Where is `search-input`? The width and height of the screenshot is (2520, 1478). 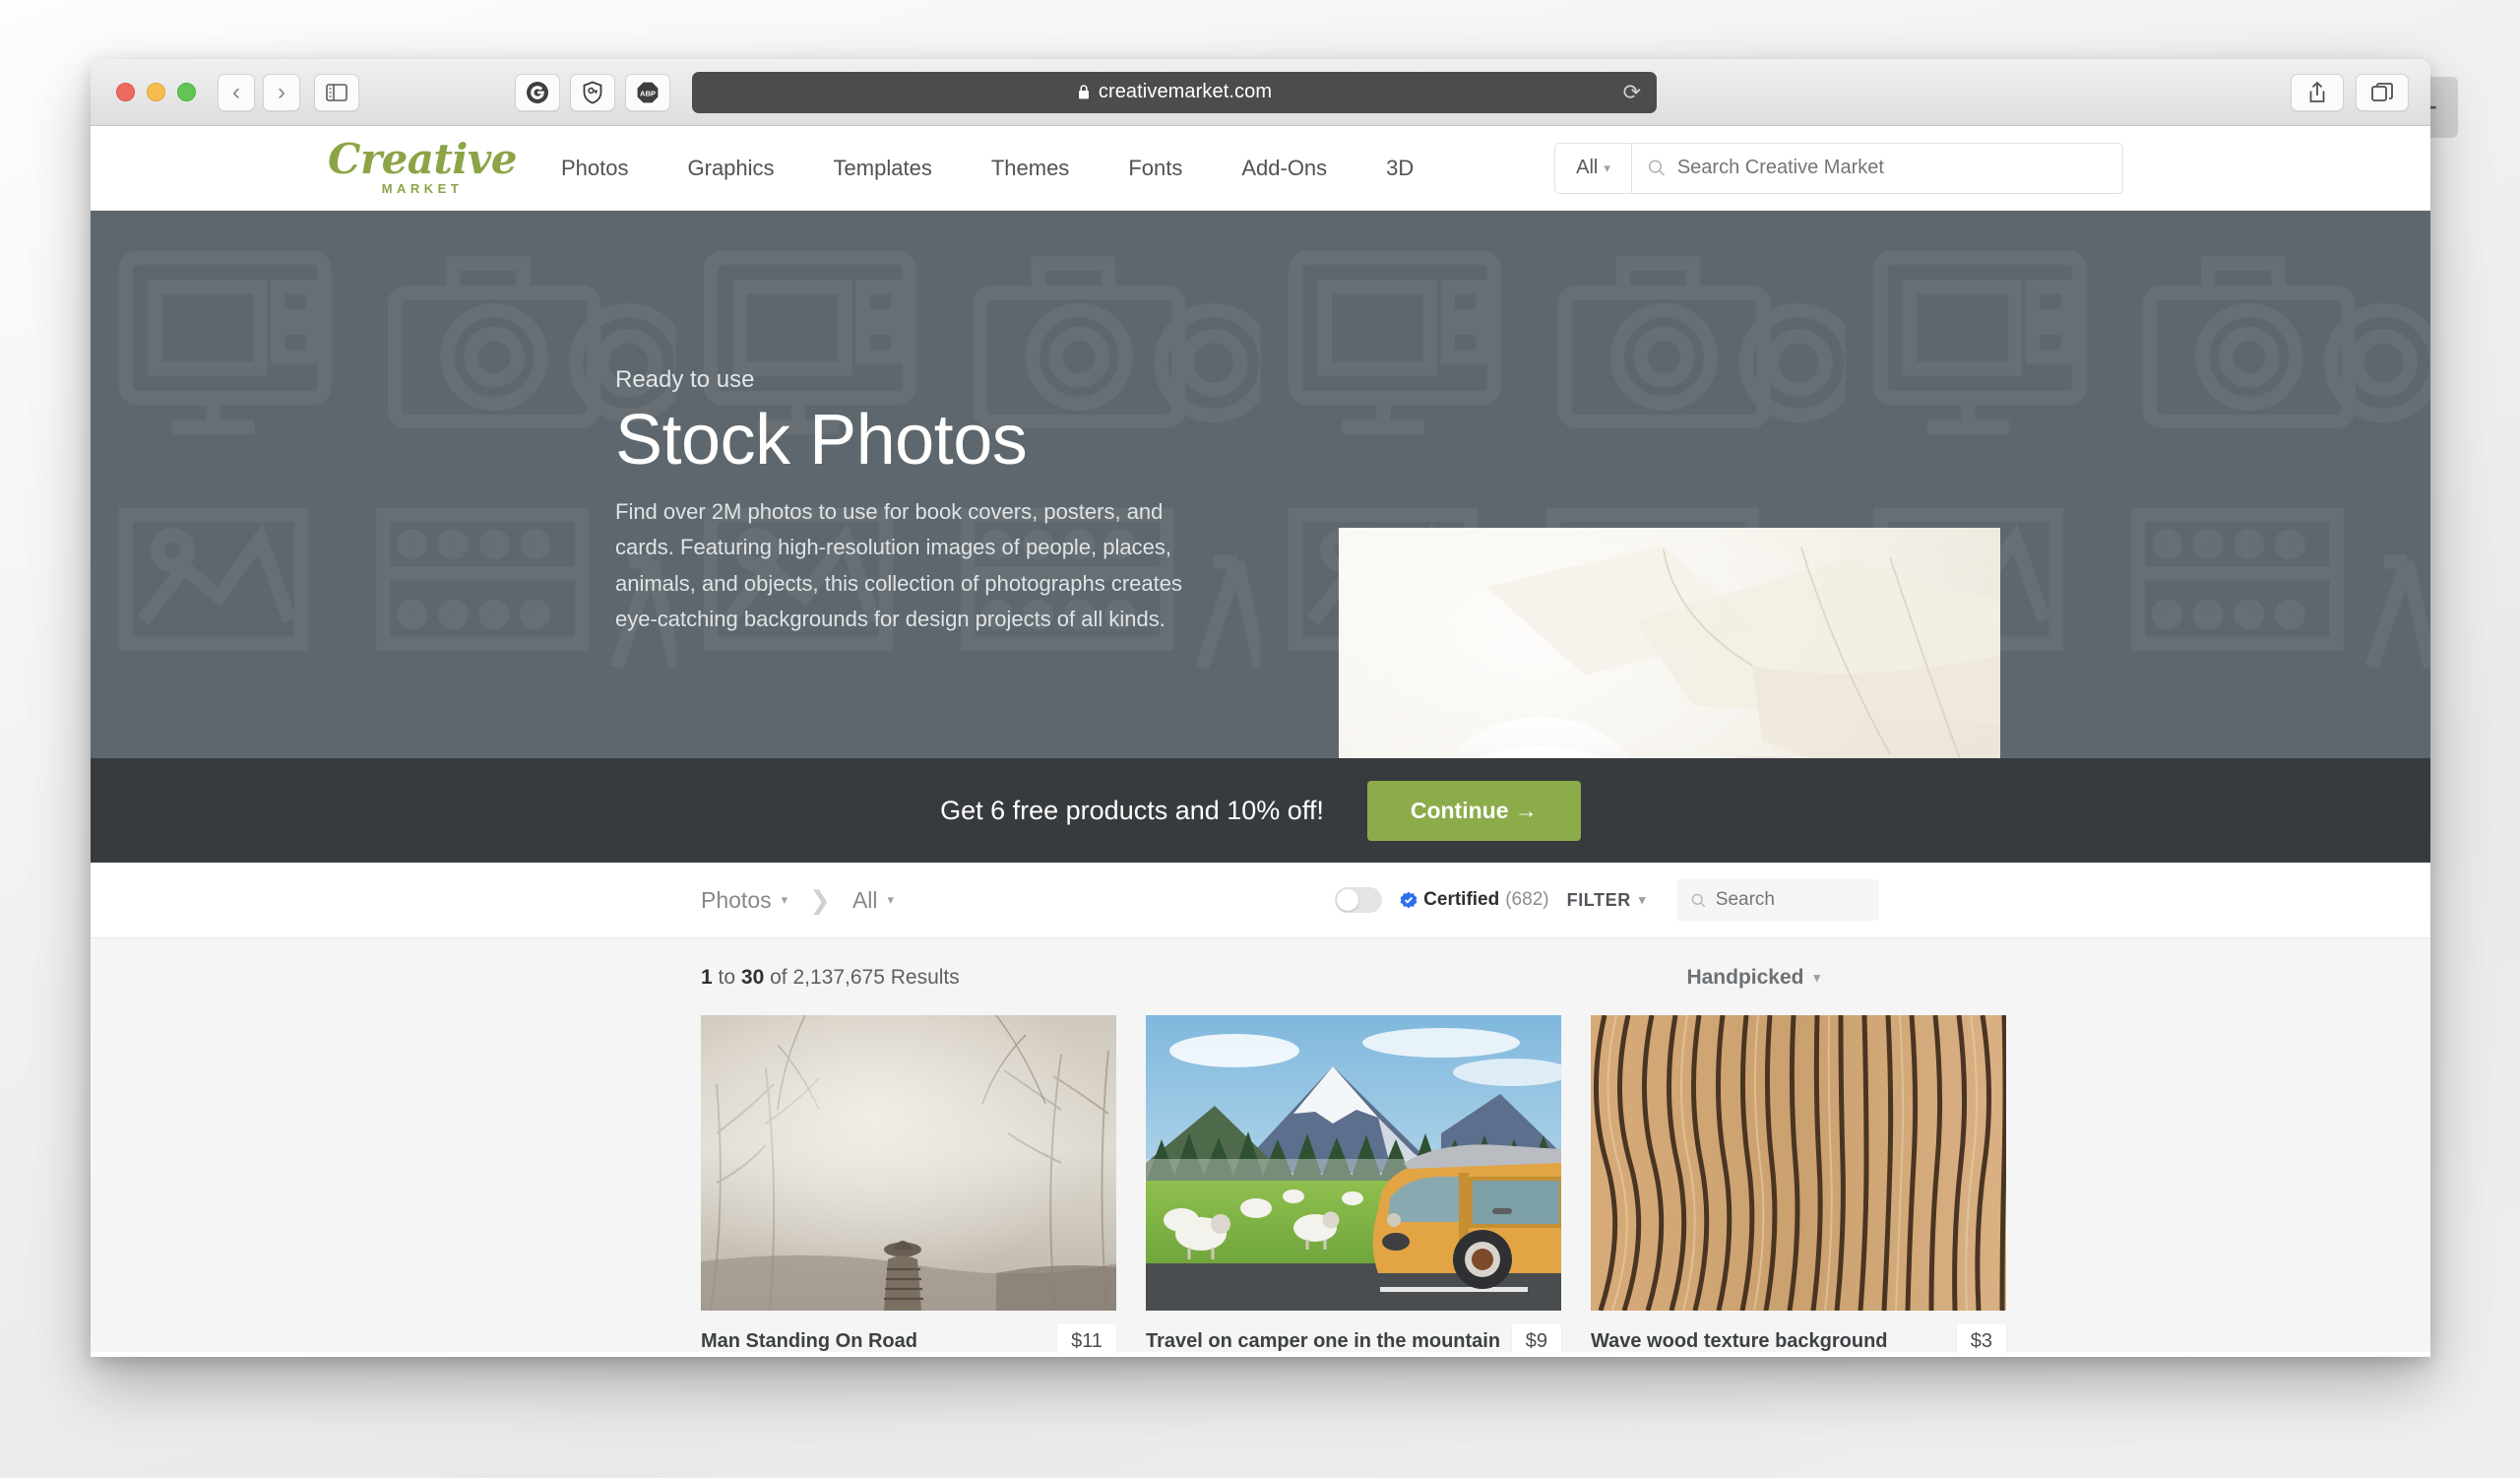 search-input is located at coordinates (1899, 168).